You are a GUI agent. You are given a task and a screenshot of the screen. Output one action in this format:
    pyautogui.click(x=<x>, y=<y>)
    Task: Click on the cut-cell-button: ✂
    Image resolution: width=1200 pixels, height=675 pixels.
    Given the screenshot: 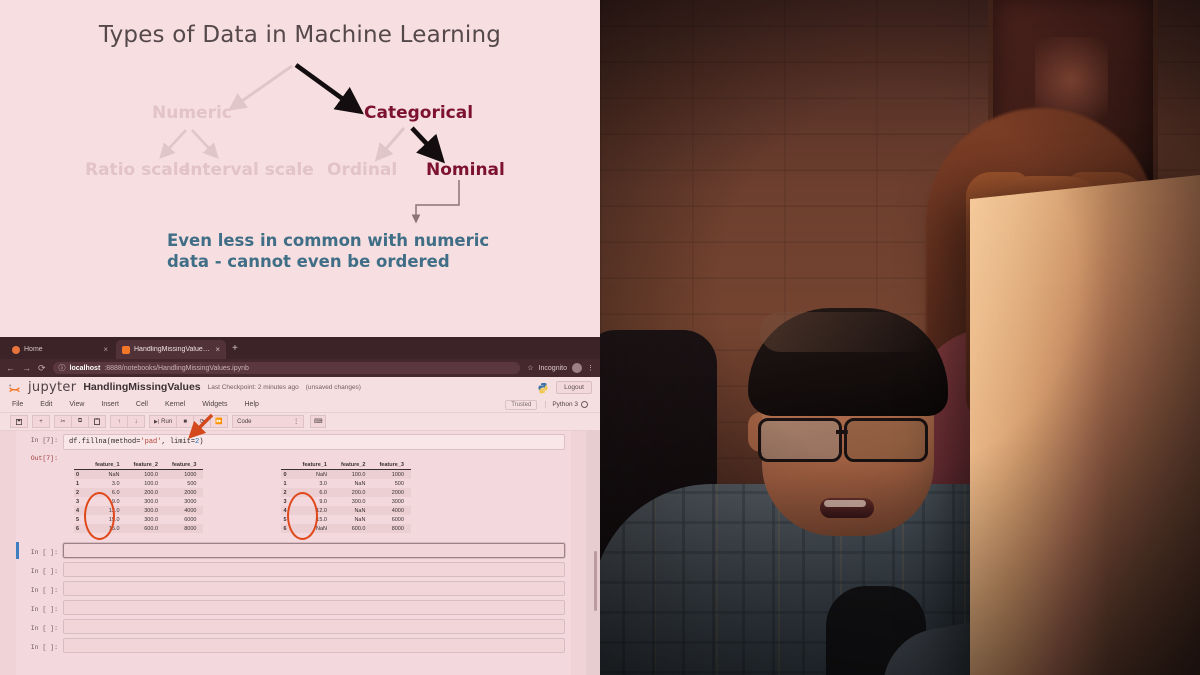 What is the action you would take?
    pyautogui.click(x=63, y=421)
    